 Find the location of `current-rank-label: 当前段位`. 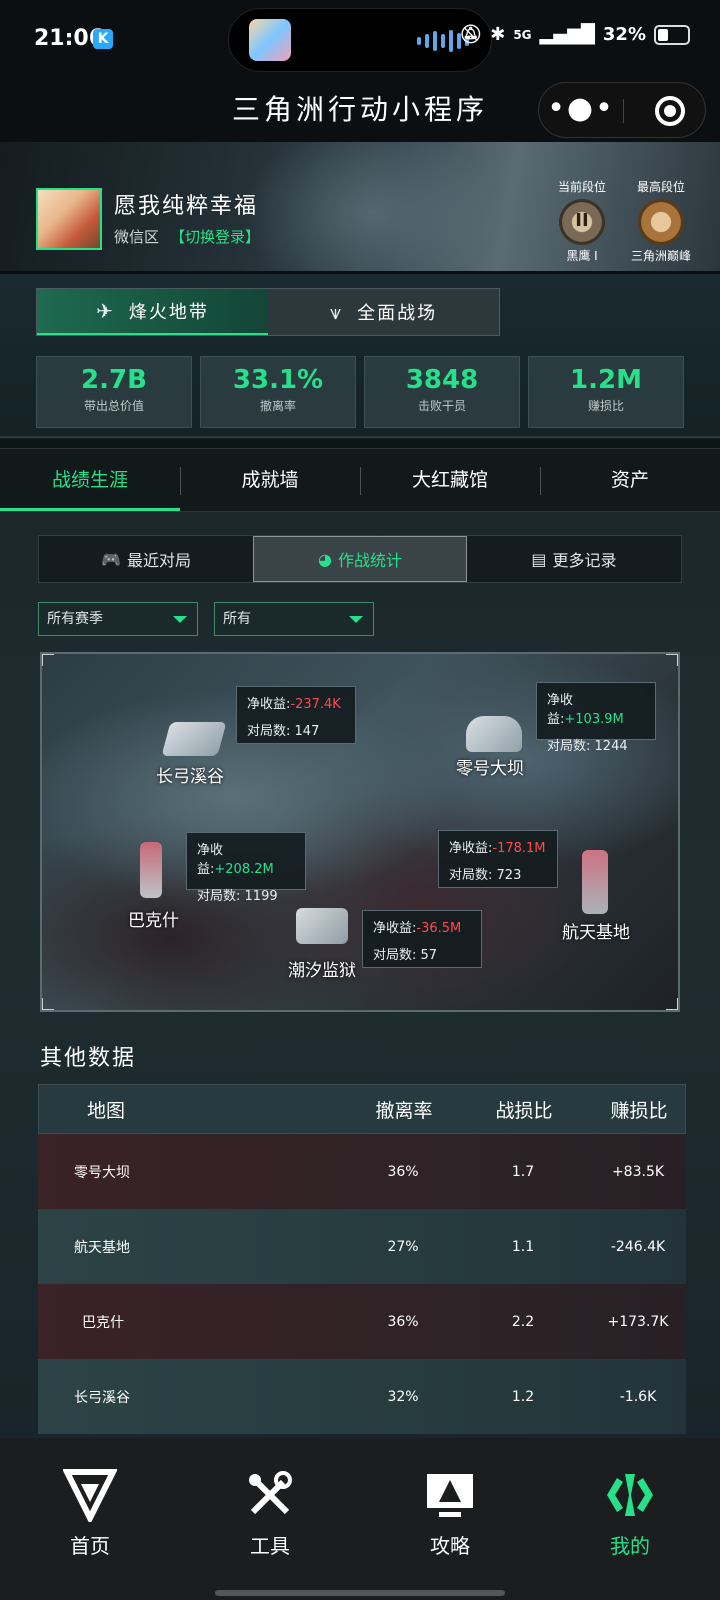

current-rank-label: 当前段位 is located at coordinates (581, 187).